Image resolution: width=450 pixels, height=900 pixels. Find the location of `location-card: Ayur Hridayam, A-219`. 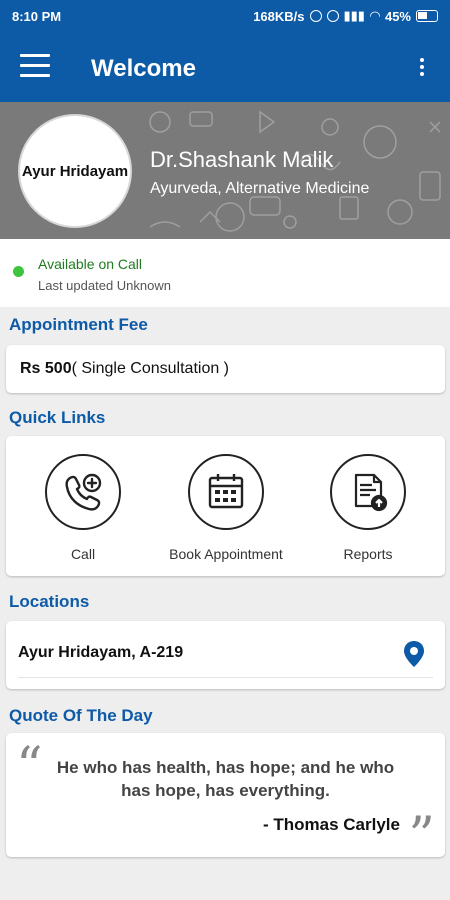

location-card: Ayur Hridayam, A-219 is located at coordinates (225, 655).